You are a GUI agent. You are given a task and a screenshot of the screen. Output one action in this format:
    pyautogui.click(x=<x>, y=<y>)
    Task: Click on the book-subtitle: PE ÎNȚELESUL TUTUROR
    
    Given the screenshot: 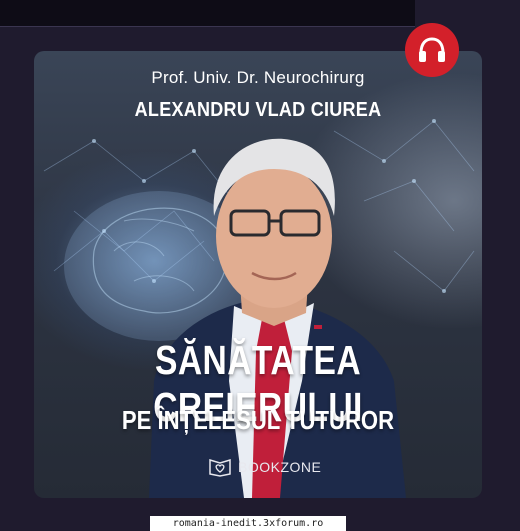 What is the action you would take?
    pyautogui.click(x=258, y=420)
    